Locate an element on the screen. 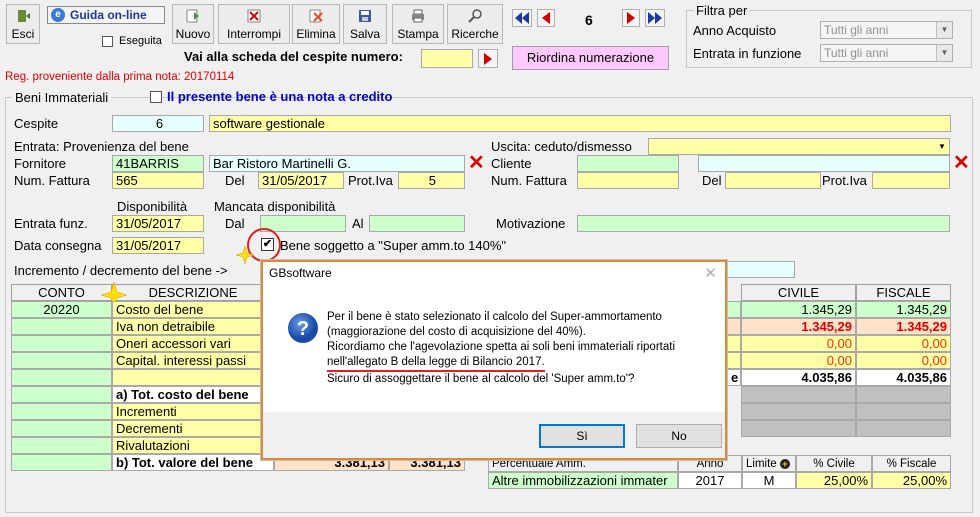  beni-immateriali-title: Beni Immateriali is located at coordinates (62, 97).